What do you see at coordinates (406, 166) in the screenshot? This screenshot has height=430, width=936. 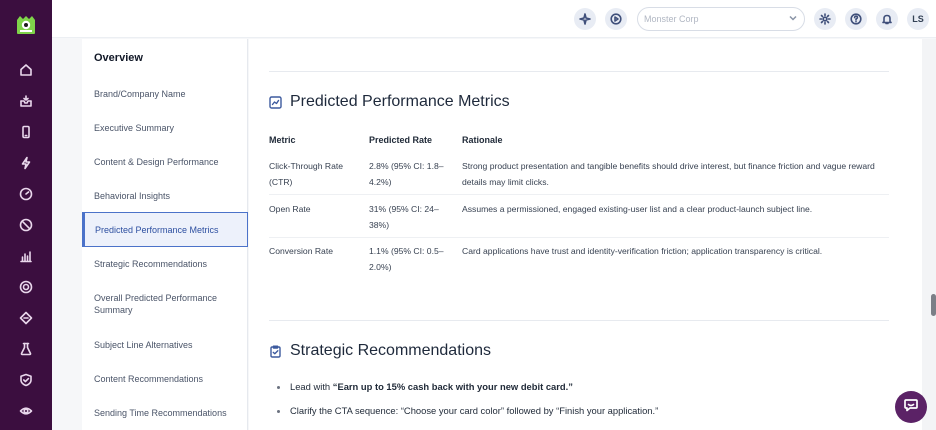 I see `rate-ctr-line1: 2.8% (95% CI: 1.8–` at bounding box center [406, 166].